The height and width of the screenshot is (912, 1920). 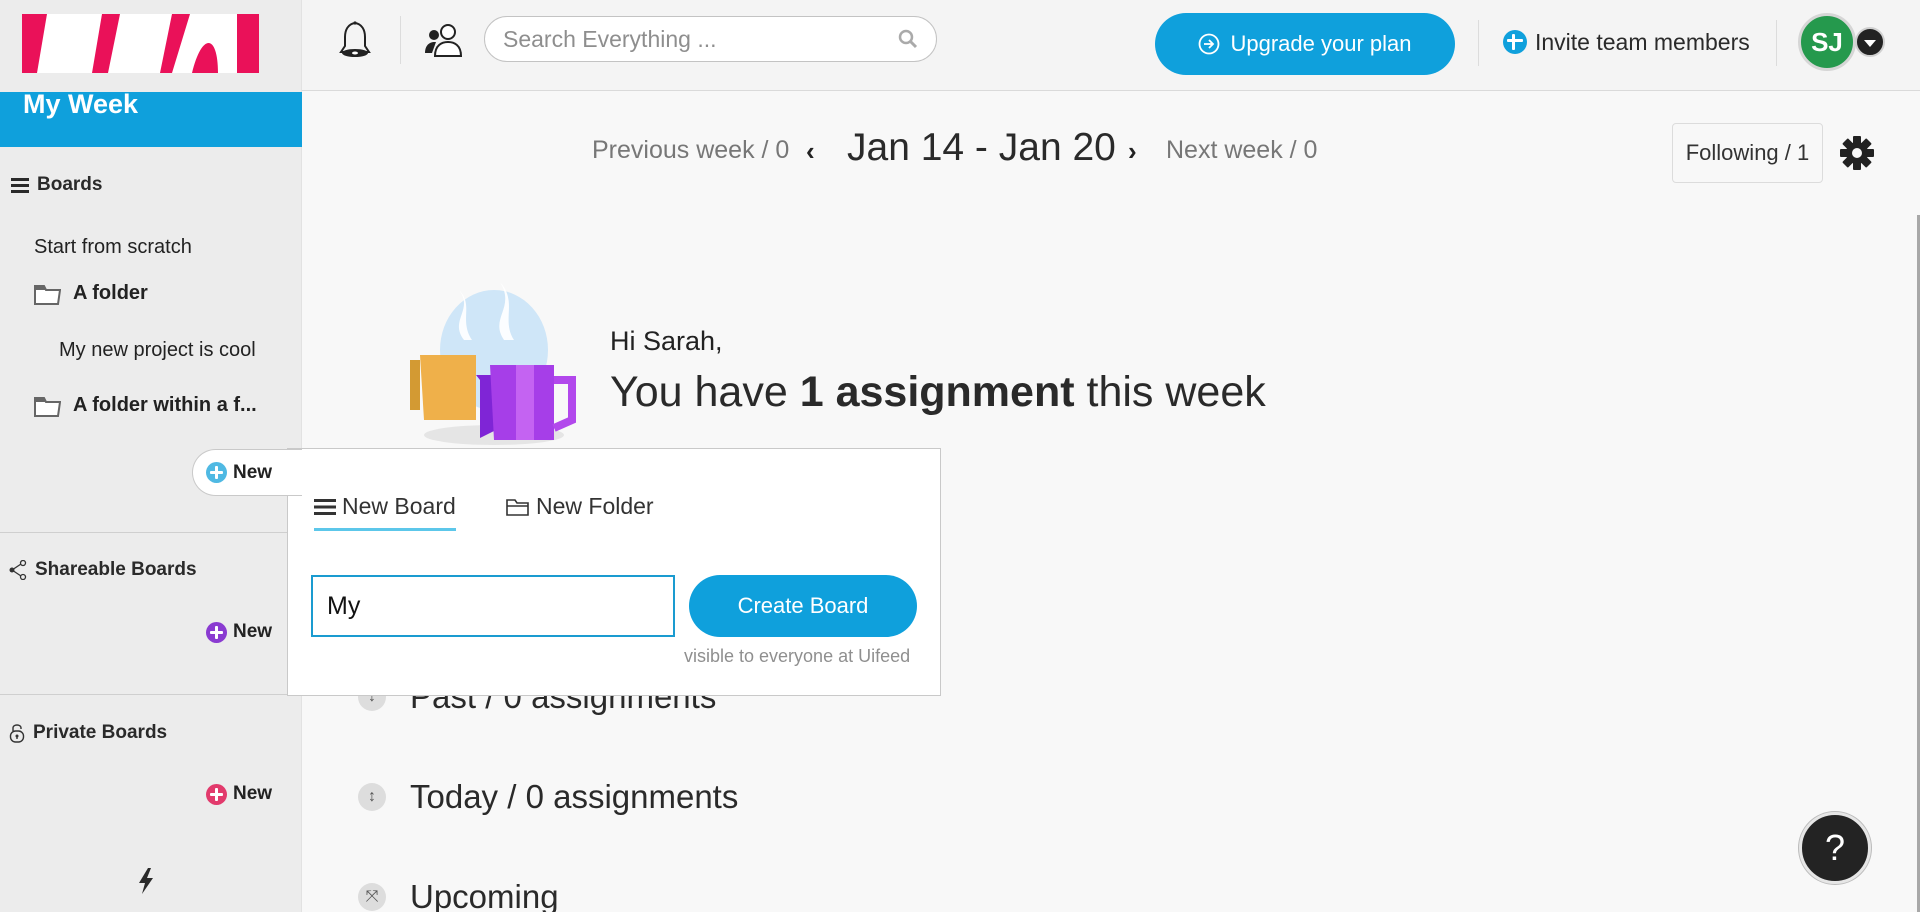 I want to click on my-week-label: My Week, so click(x=81, y=104).